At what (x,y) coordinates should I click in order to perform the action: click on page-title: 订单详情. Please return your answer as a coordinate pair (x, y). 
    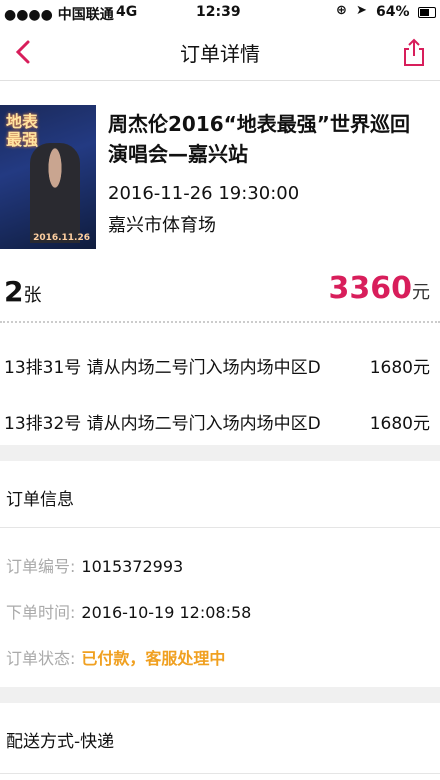
    Looking at the image, I should click on (220, 54).